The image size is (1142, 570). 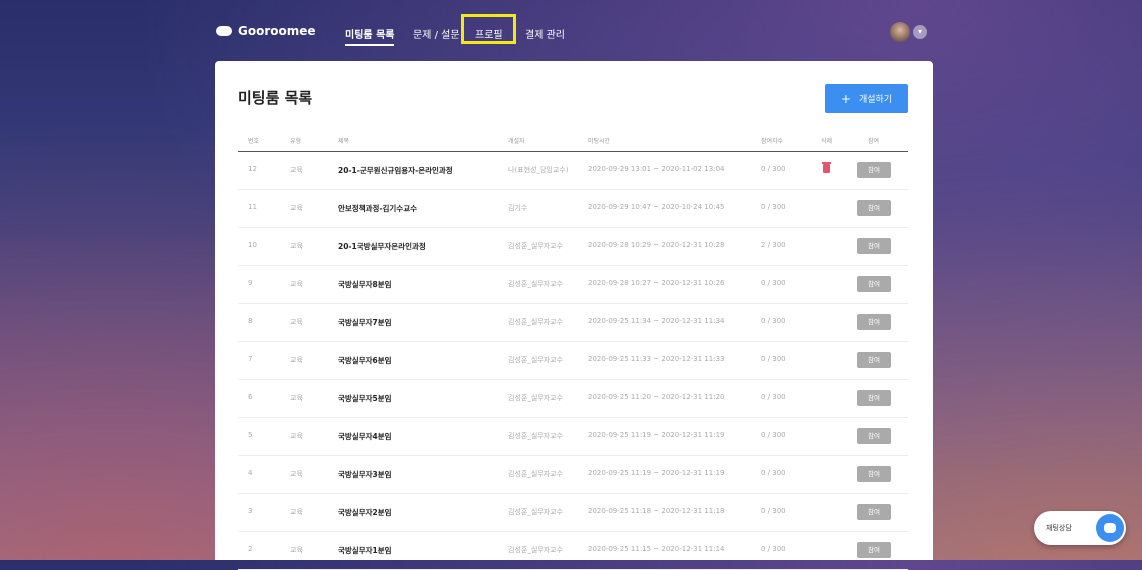 What do you see at coordinates (920, 32) in the screenshot?
I see `chevron-down-icon: ▾` at bounding box center [920, 32].